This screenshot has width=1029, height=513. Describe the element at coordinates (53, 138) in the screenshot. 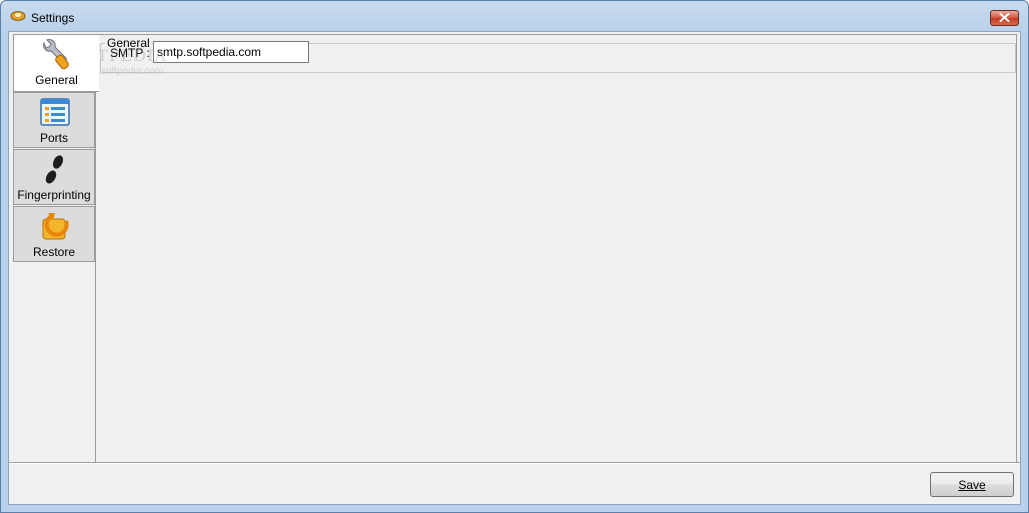

I see `tab-label: Ports` at that location.